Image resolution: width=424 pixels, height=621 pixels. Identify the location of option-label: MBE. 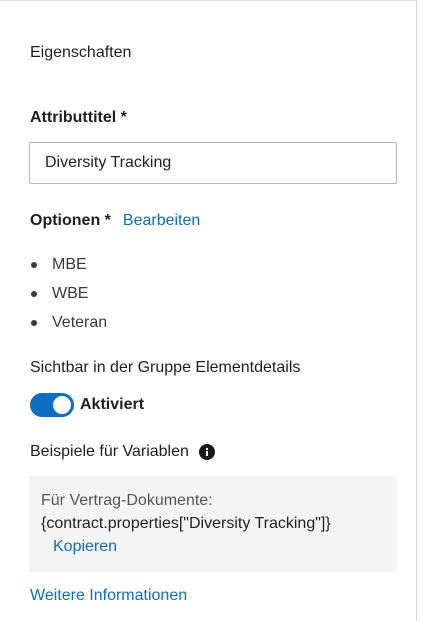
(69, 264).